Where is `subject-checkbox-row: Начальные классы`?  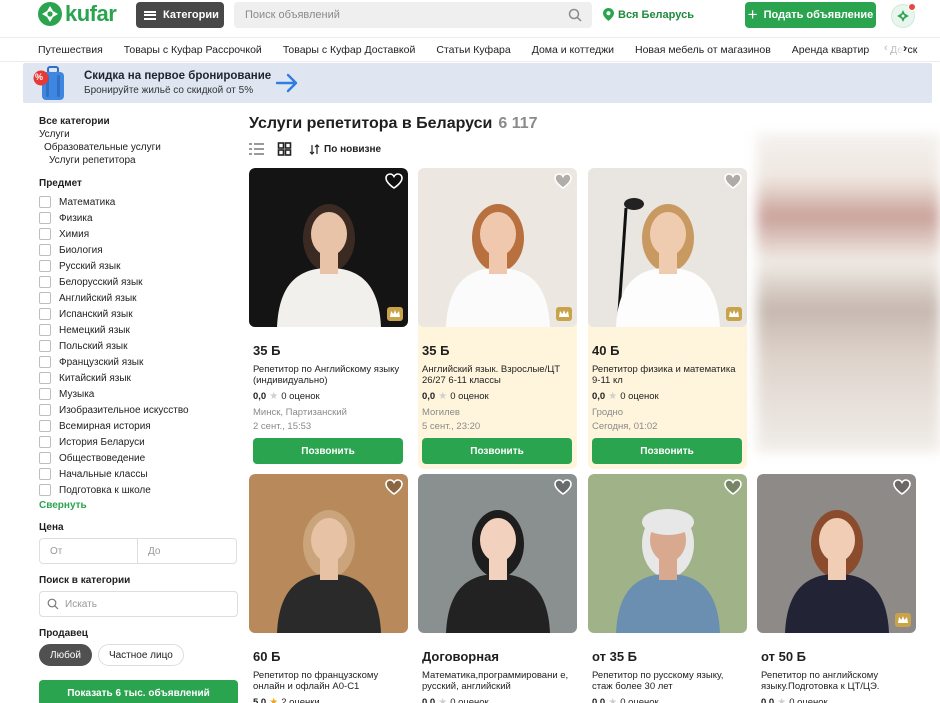
subject-checkbox-row: Начальные классы is located at coordinates (139, 474).